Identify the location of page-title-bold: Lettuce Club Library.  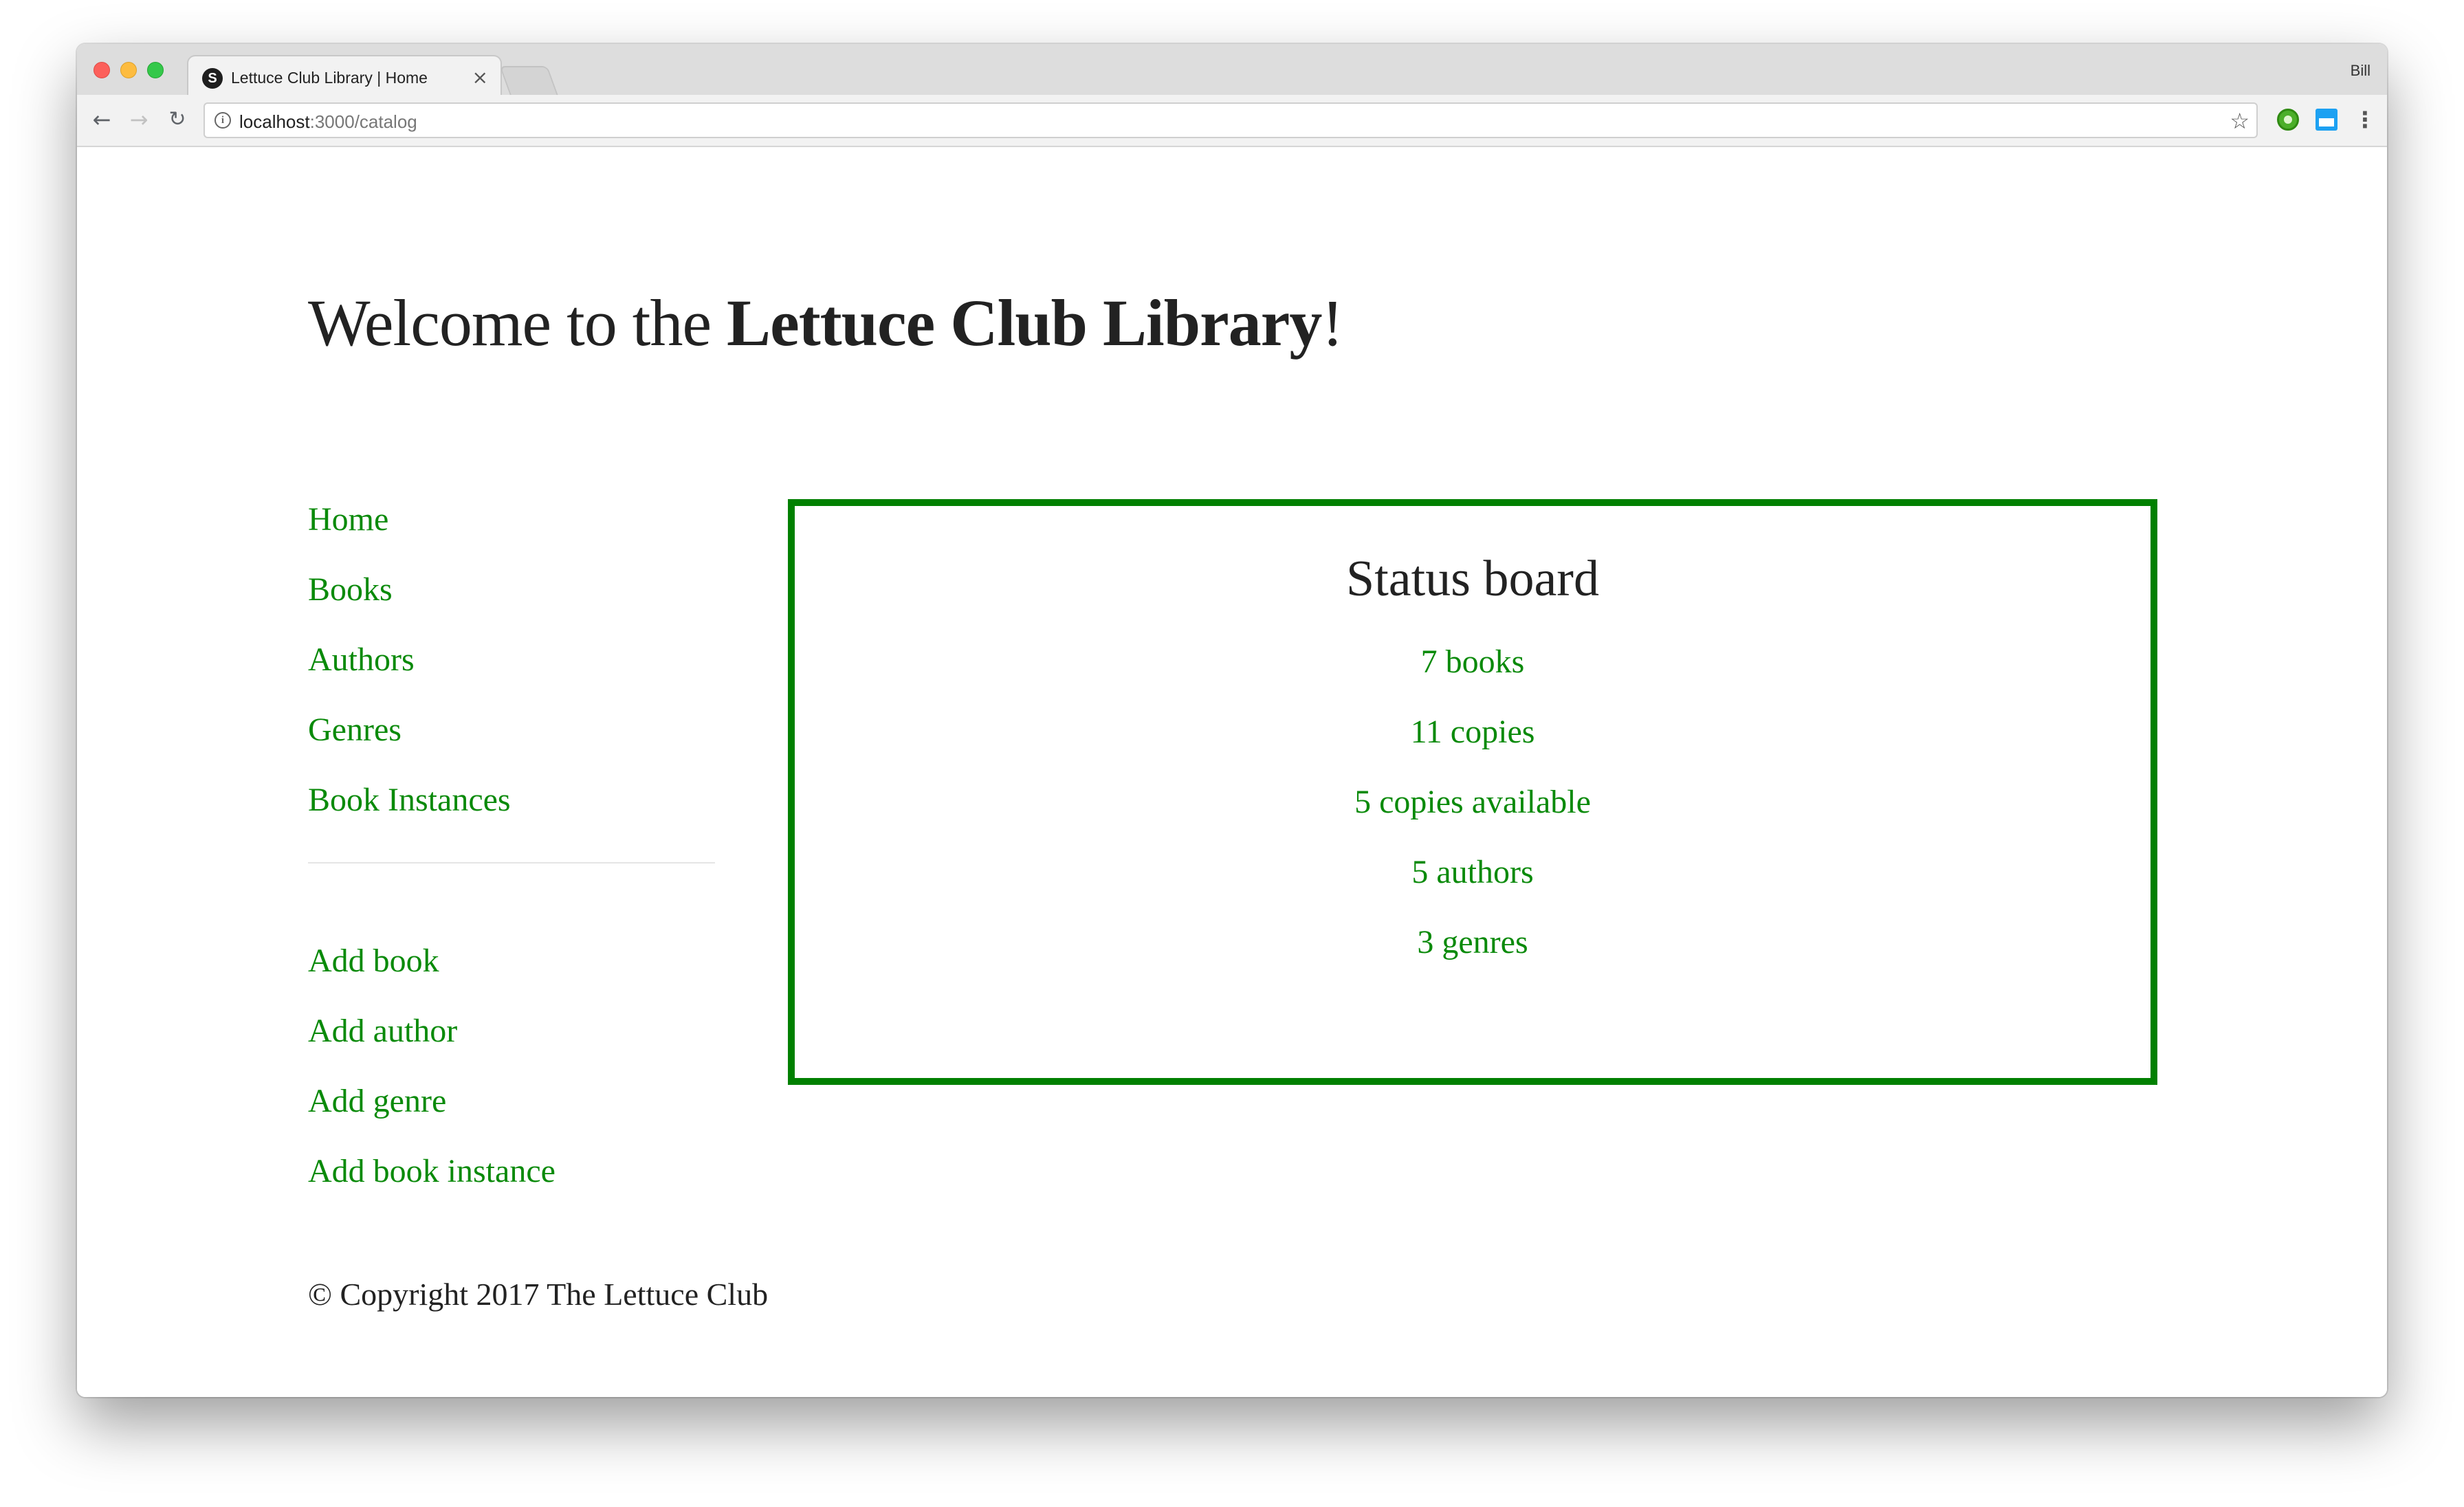
(1024, 323).